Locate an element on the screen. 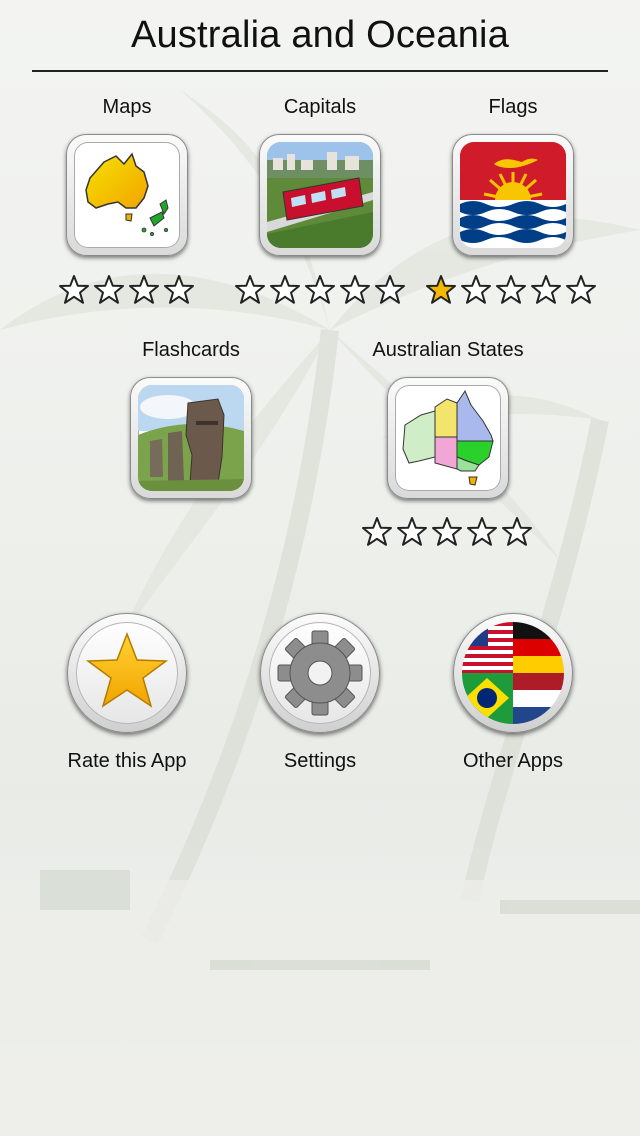 The width and height of the screenshot is (640, 1136). flashcards-tile-button is located at coordinates (191, 438).